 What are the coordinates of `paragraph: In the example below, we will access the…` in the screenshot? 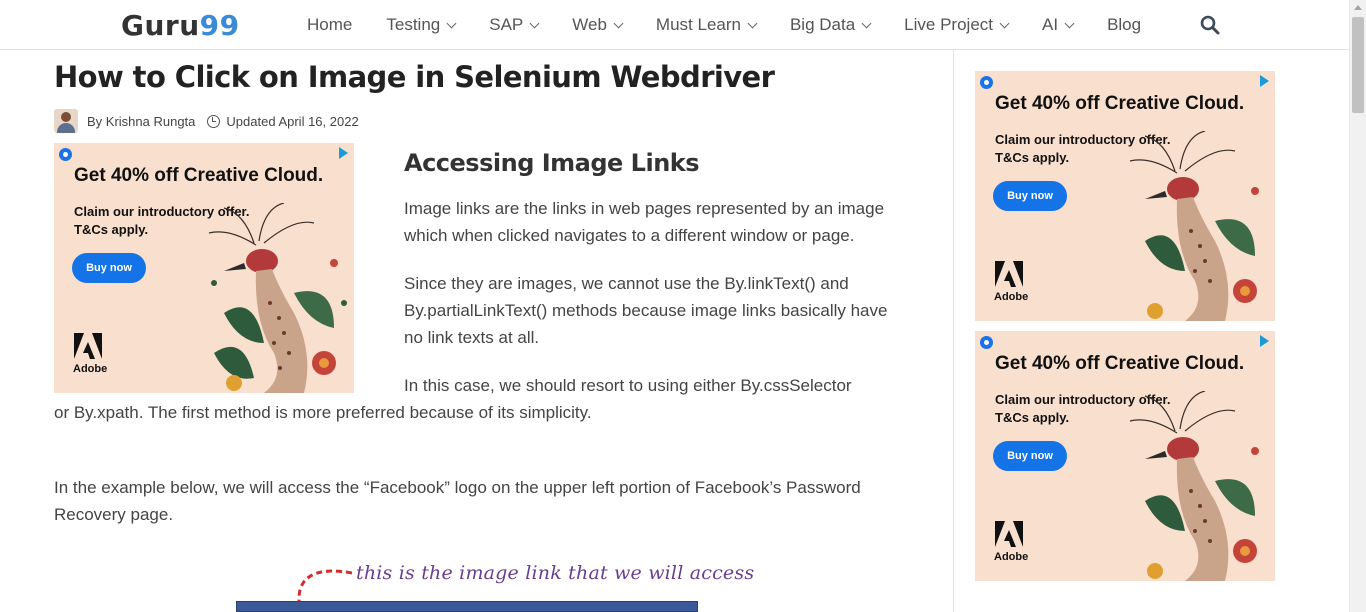 It's located at (457, 501).